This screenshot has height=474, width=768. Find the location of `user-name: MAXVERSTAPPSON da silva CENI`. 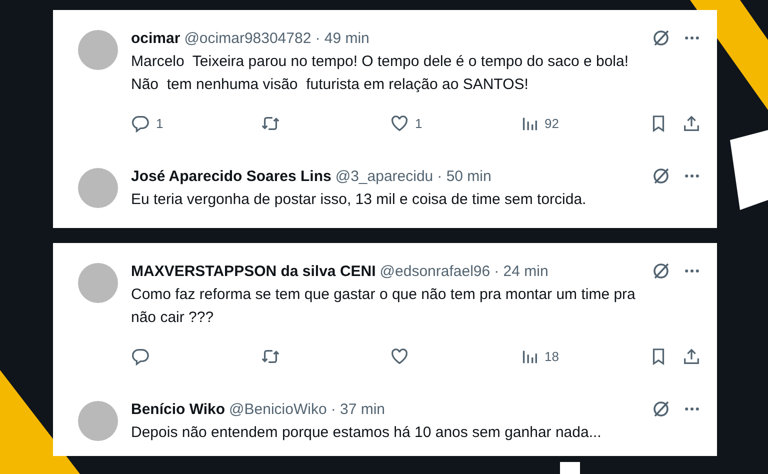

user-name: MAXVERSTAPPSON da silva CENI is located at coordinates (253, 271).